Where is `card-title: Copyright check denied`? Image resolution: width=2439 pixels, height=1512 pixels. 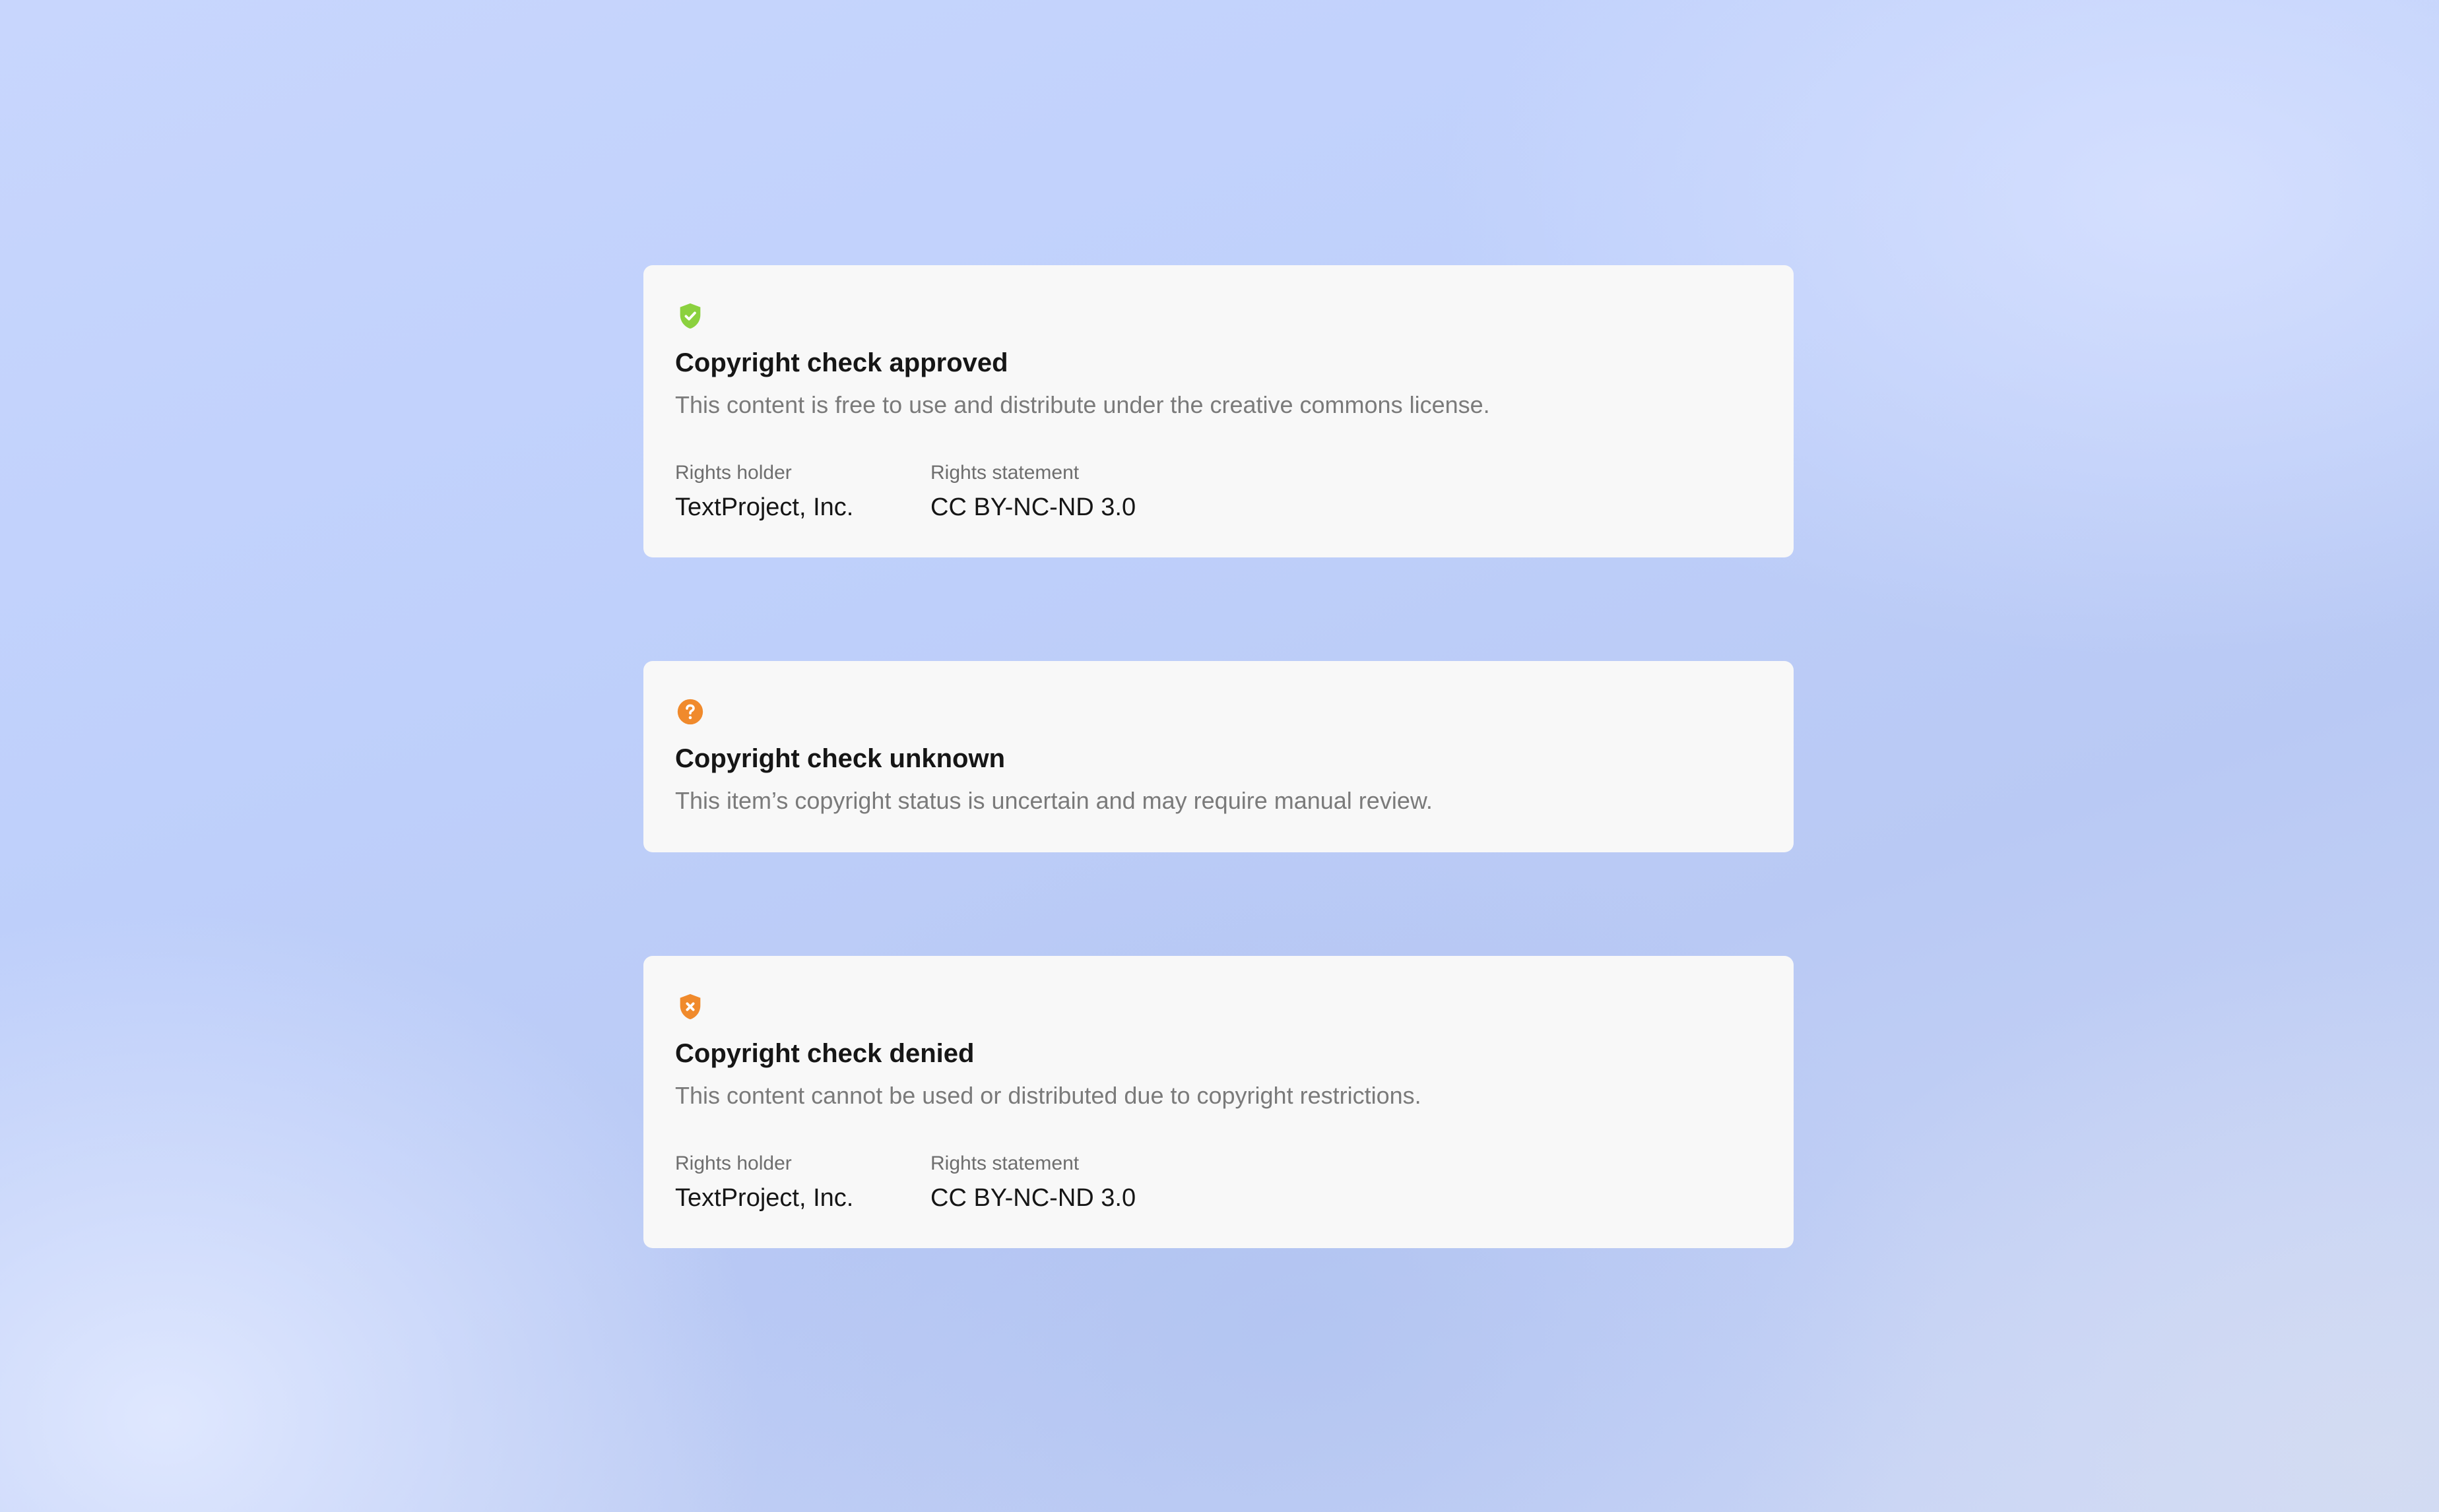
card-title: Copyright check denied is located at coordinates (825, 1053).